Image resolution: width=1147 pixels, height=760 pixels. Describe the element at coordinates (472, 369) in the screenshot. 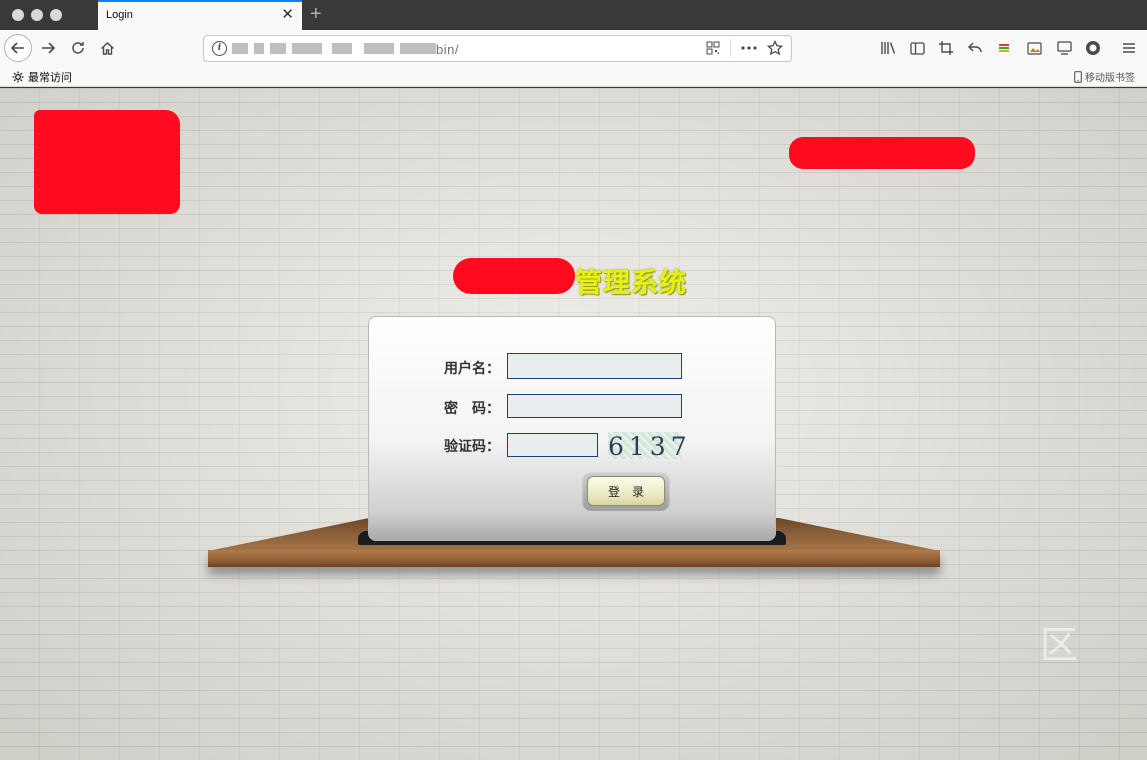

I see `username-label: 用户名：` at that location.